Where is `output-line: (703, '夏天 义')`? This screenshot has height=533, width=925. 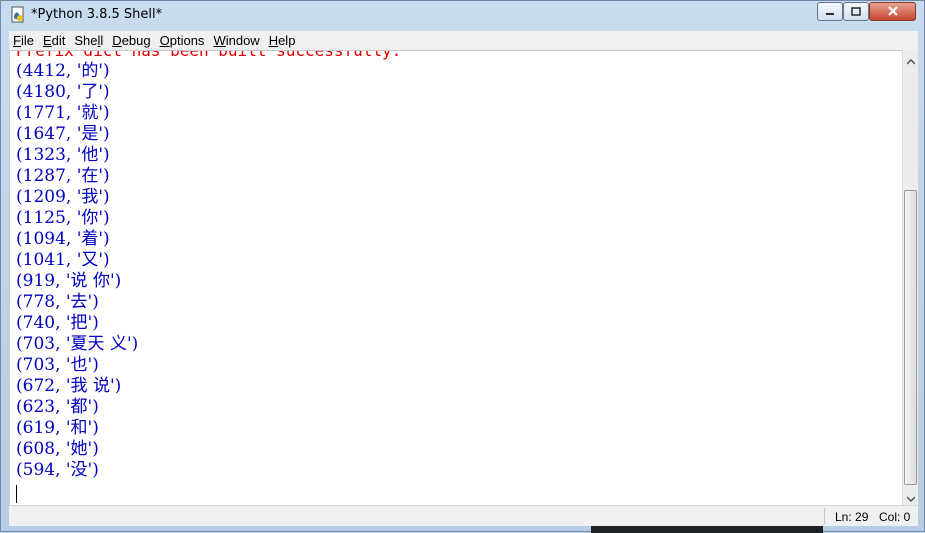 output-line: (703, '夏天 义') is located at coordinates (77, 344).